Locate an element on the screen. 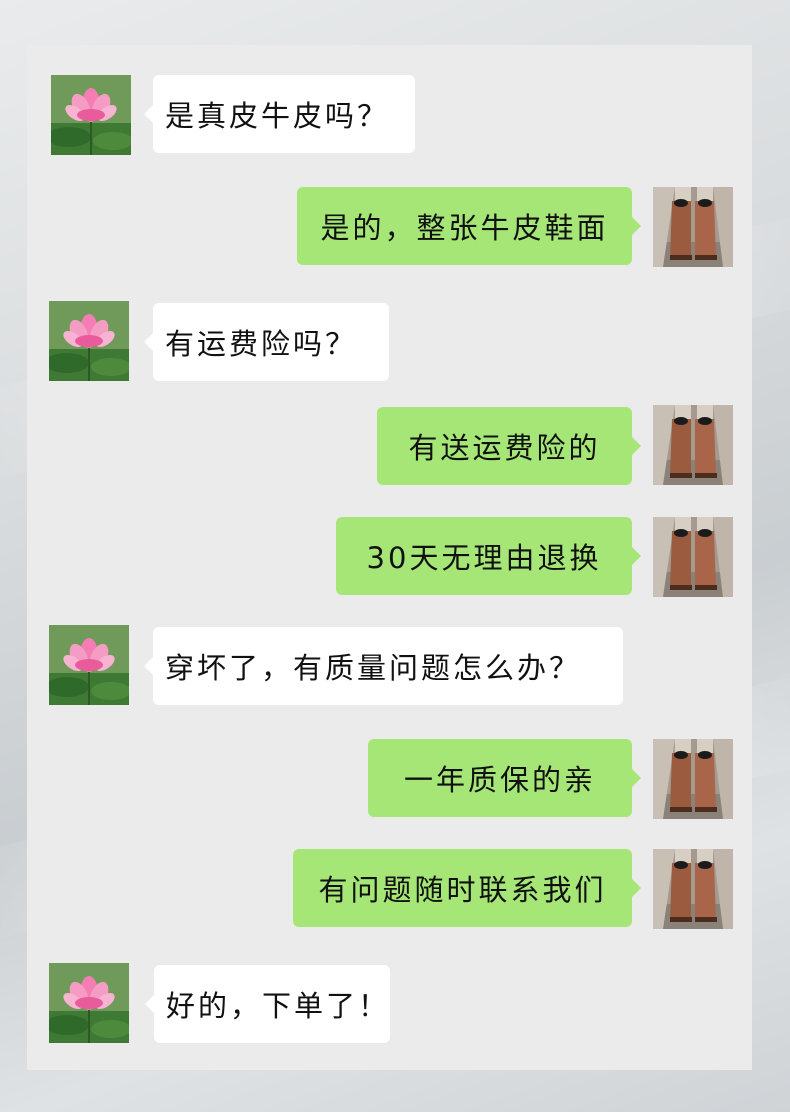 This screenshot has height=1112, width=790. message-text: 是的，整张牛皮鞋面 is located at coordinates (464, 228).